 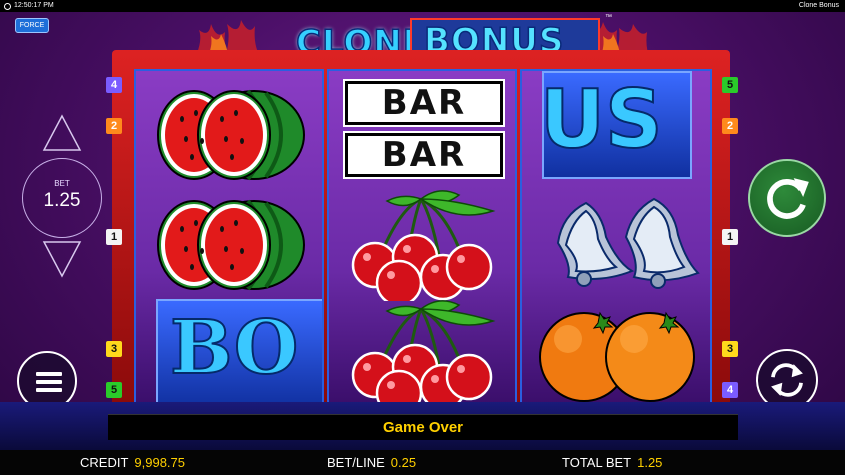 What do you see at coordinates (7, 6) in the screenshot?
I see `clock-icon` at bounding box center [7, 6].